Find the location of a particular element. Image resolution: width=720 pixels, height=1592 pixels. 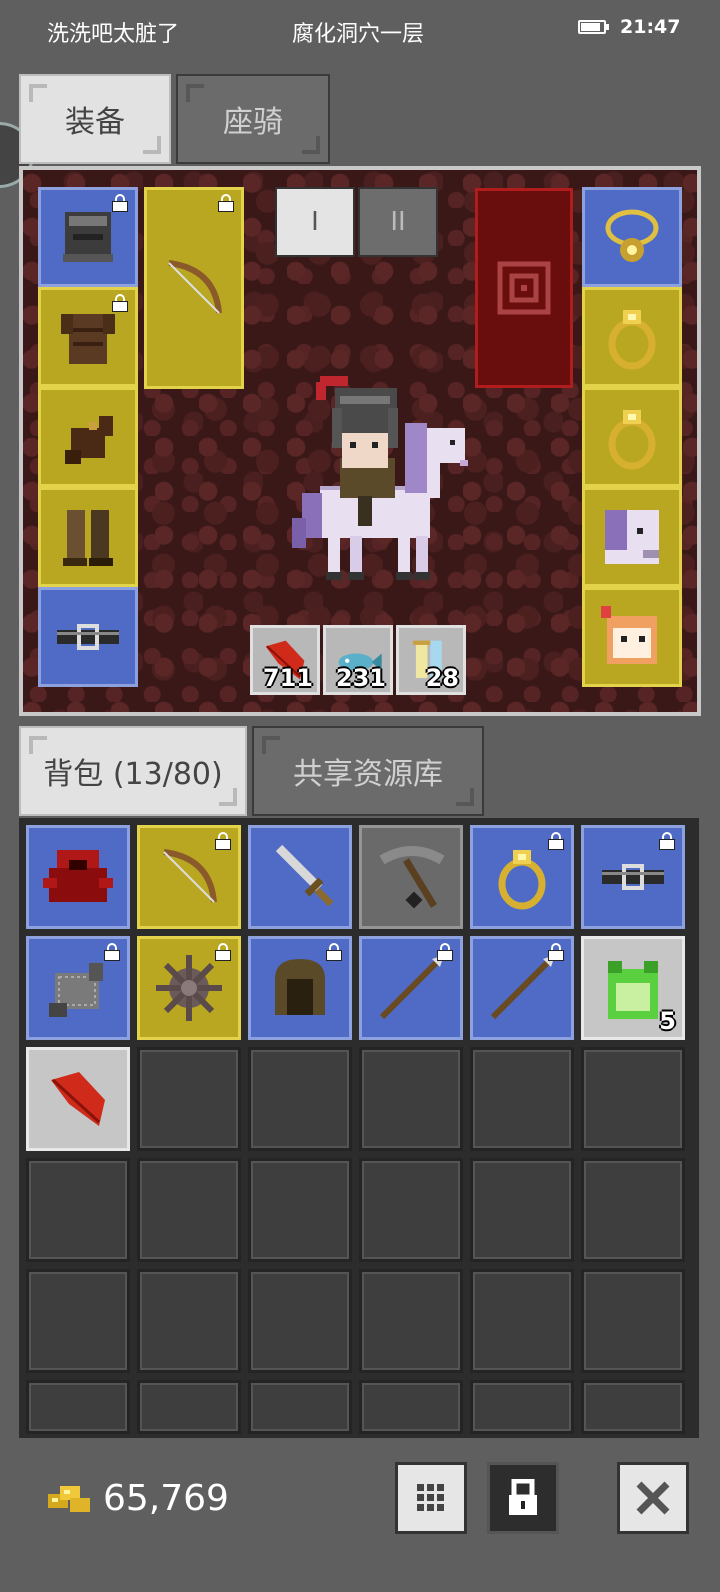

tab-backpack: 背包 (13/80) is located at coordinates (133, 771).